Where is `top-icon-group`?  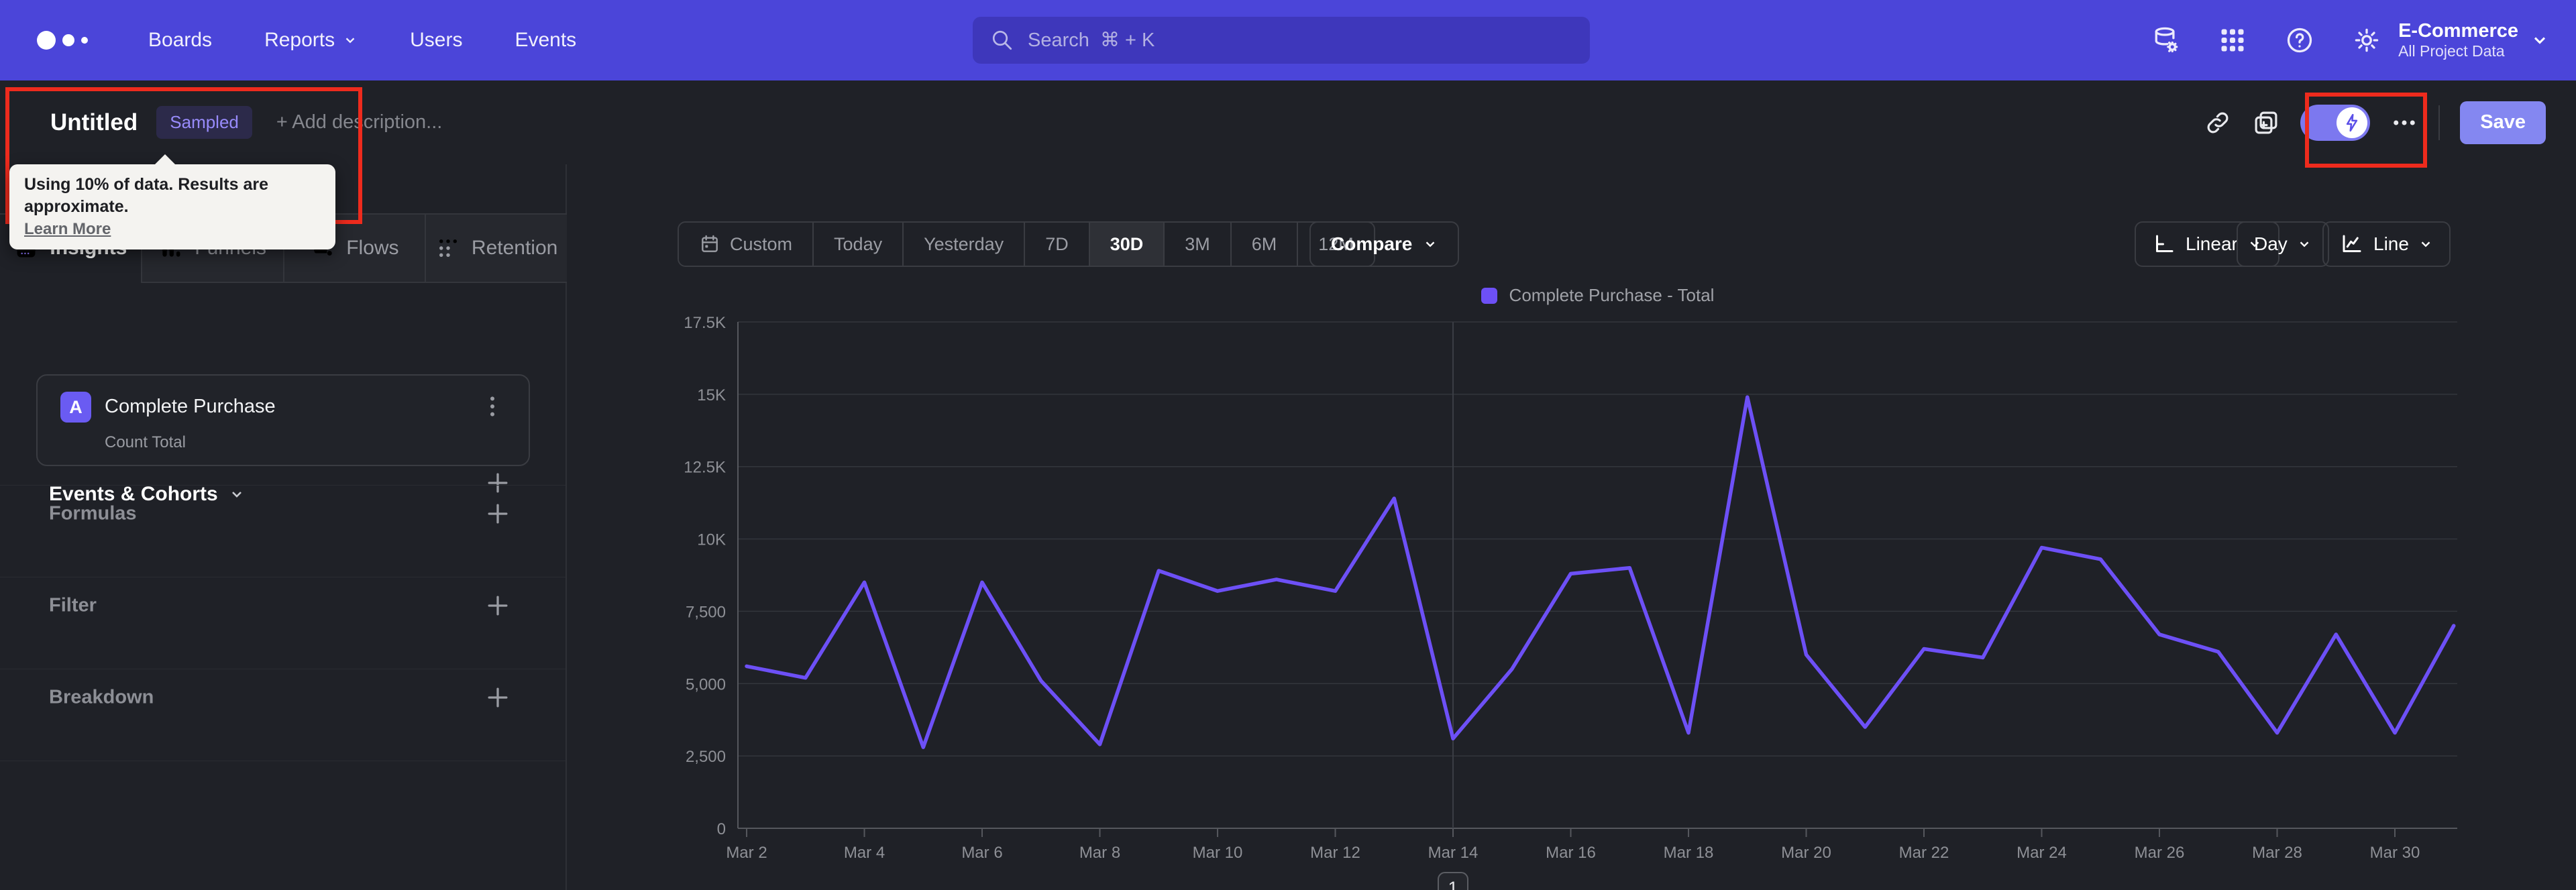 top-icon-group is located at coordinates (2266, 40).